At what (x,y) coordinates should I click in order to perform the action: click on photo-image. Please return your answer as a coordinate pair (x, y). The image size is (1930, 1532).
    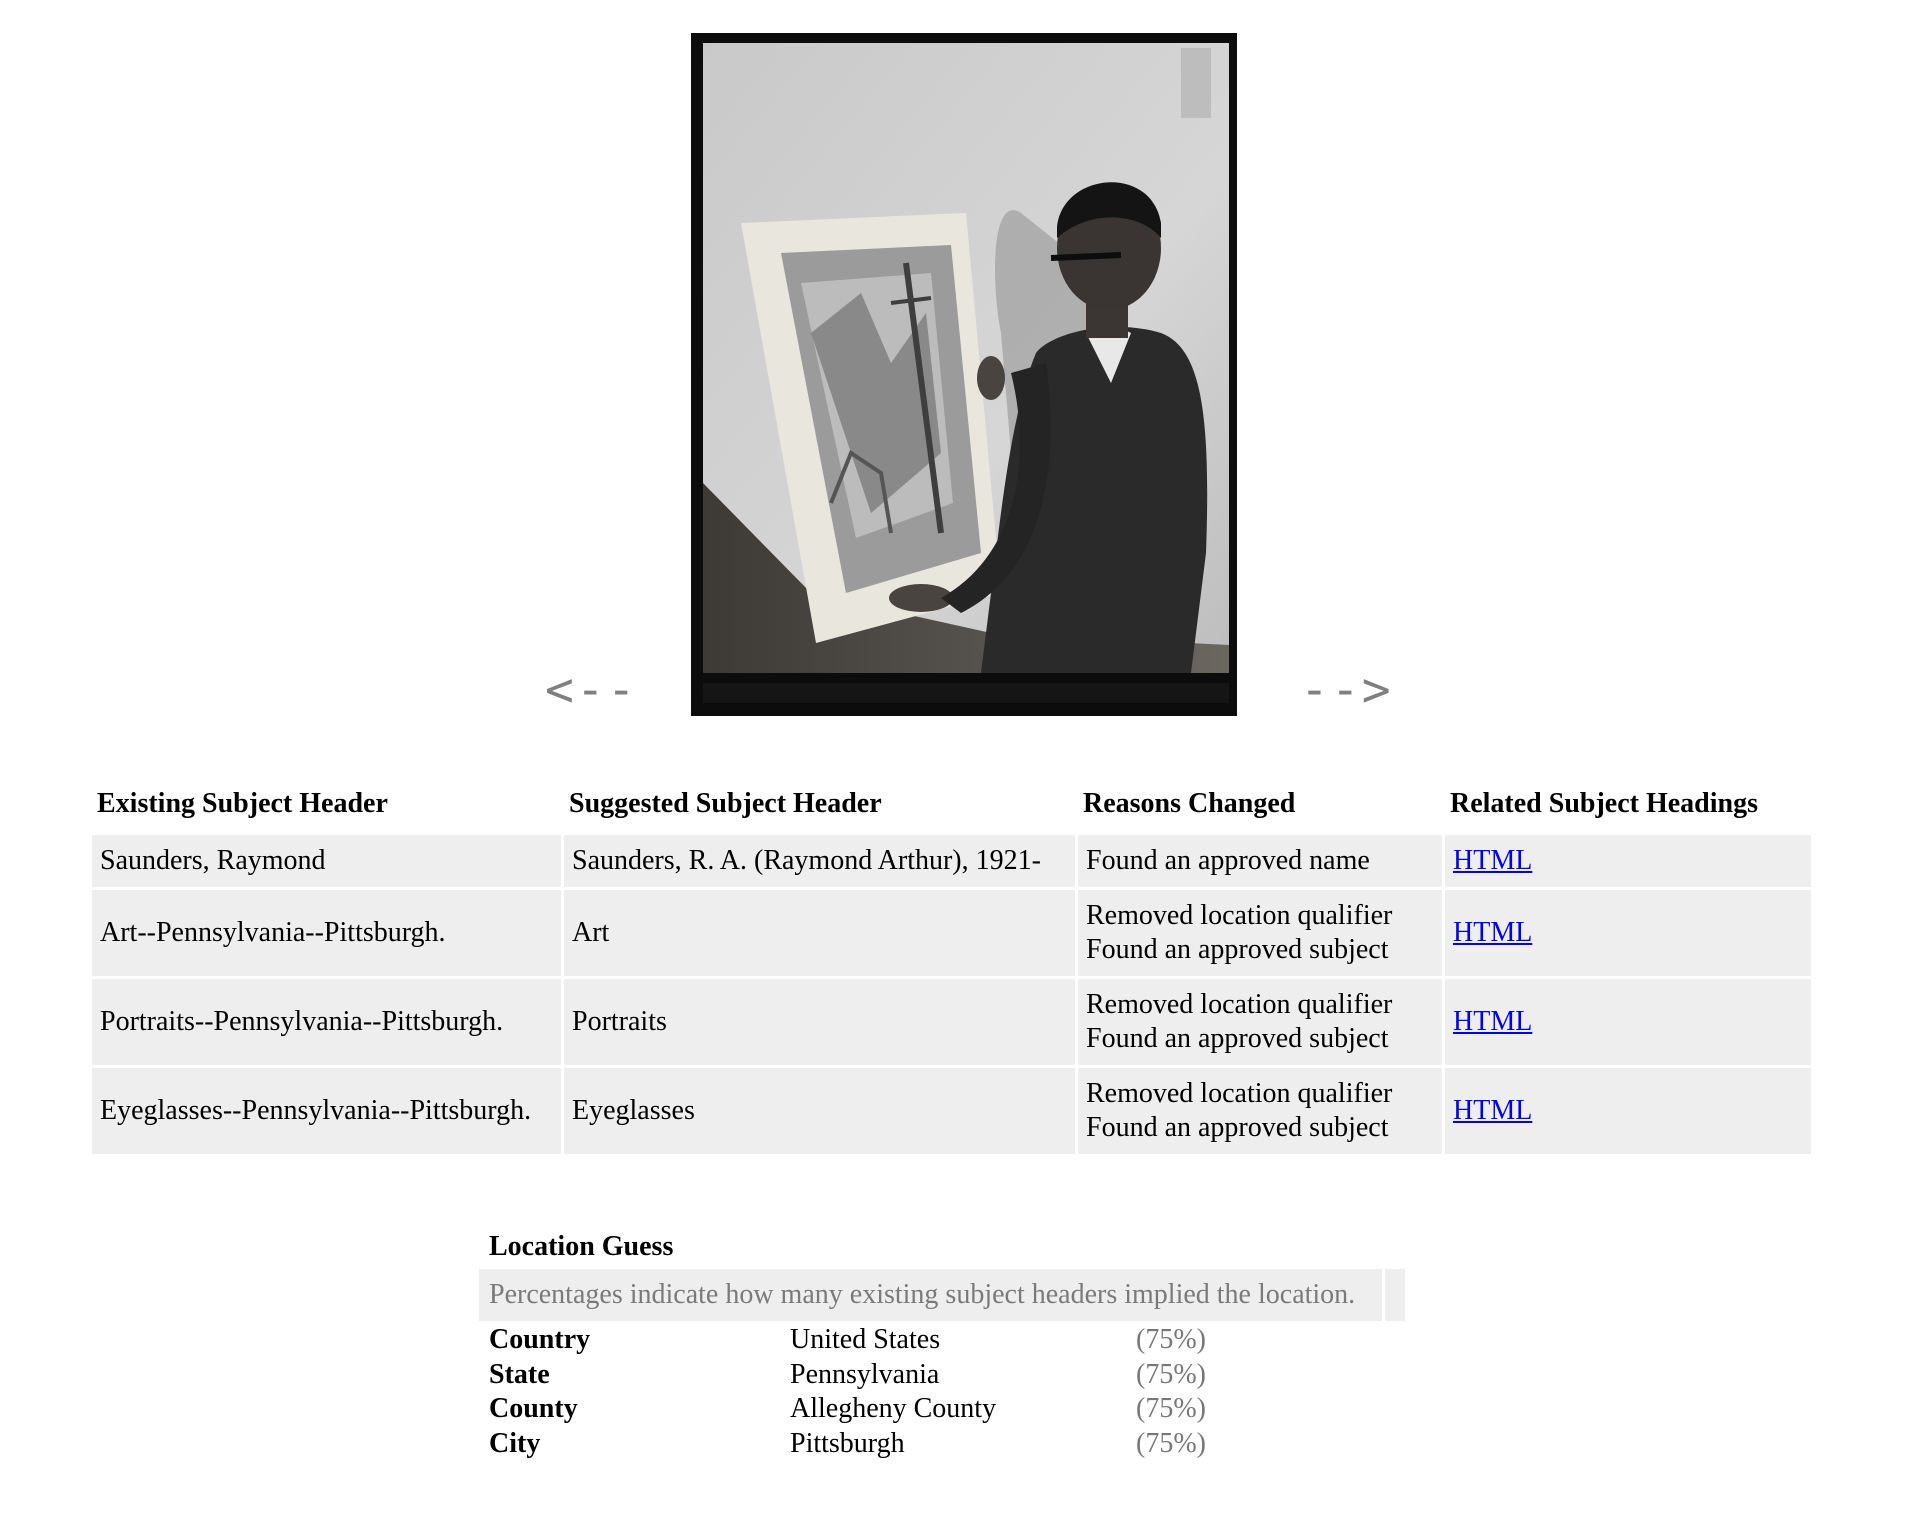
    Looking at the image, I should click on (964, 374).